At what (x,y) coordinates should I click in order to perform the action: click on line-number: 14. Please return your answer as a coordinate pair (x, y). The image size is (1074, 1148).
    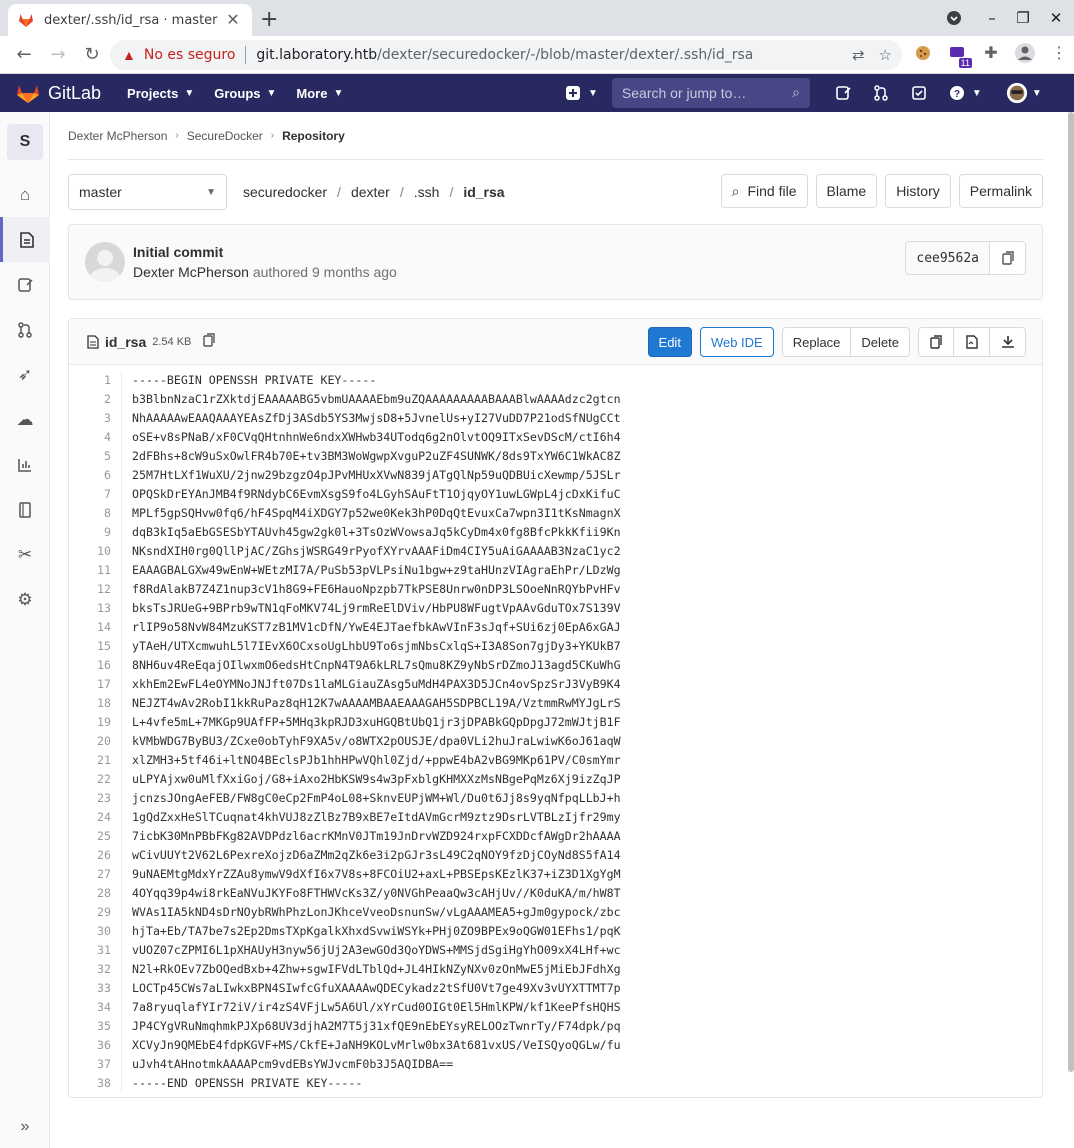
    Looking at the image, I should click on (90, 627).